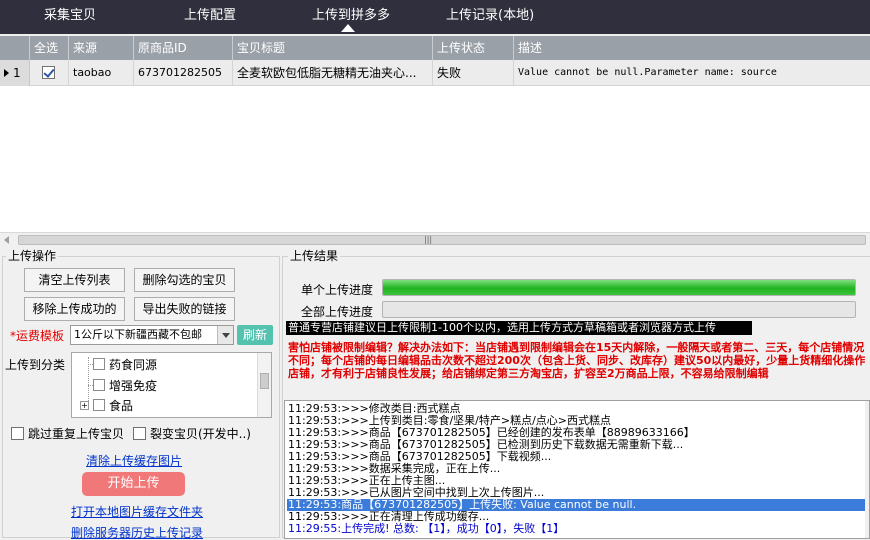  I want to click on scrollbar-grip-icon: |||, so click(428, 239).